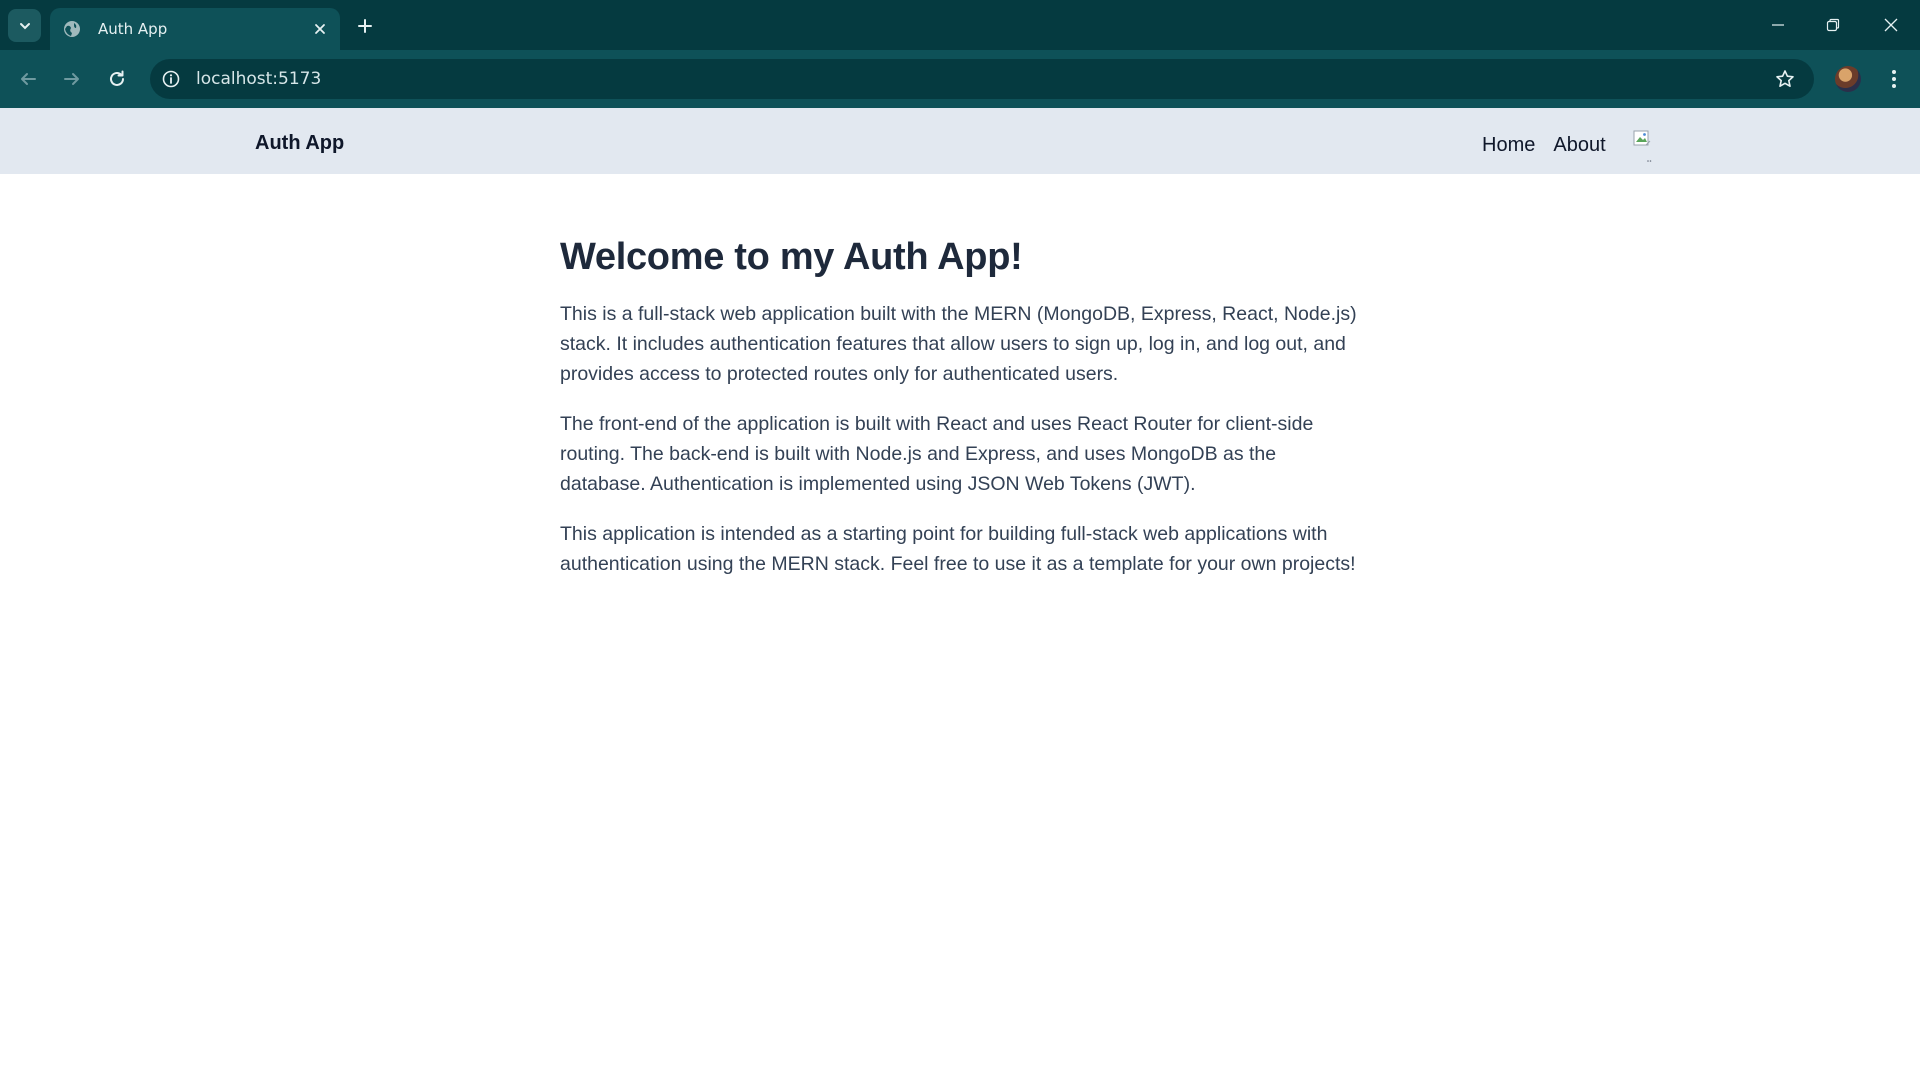  Describe the element at coordinates (1848, 79) in the screenshot. I see `profile-avatar` at that location.